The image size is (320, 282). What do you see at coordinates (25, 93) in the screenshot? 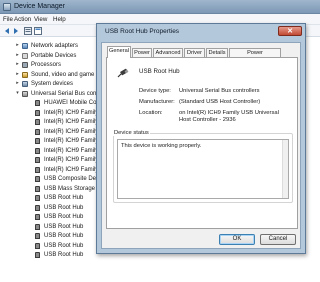
I see `usb-controller-icon` at bounding box center [25, 93].